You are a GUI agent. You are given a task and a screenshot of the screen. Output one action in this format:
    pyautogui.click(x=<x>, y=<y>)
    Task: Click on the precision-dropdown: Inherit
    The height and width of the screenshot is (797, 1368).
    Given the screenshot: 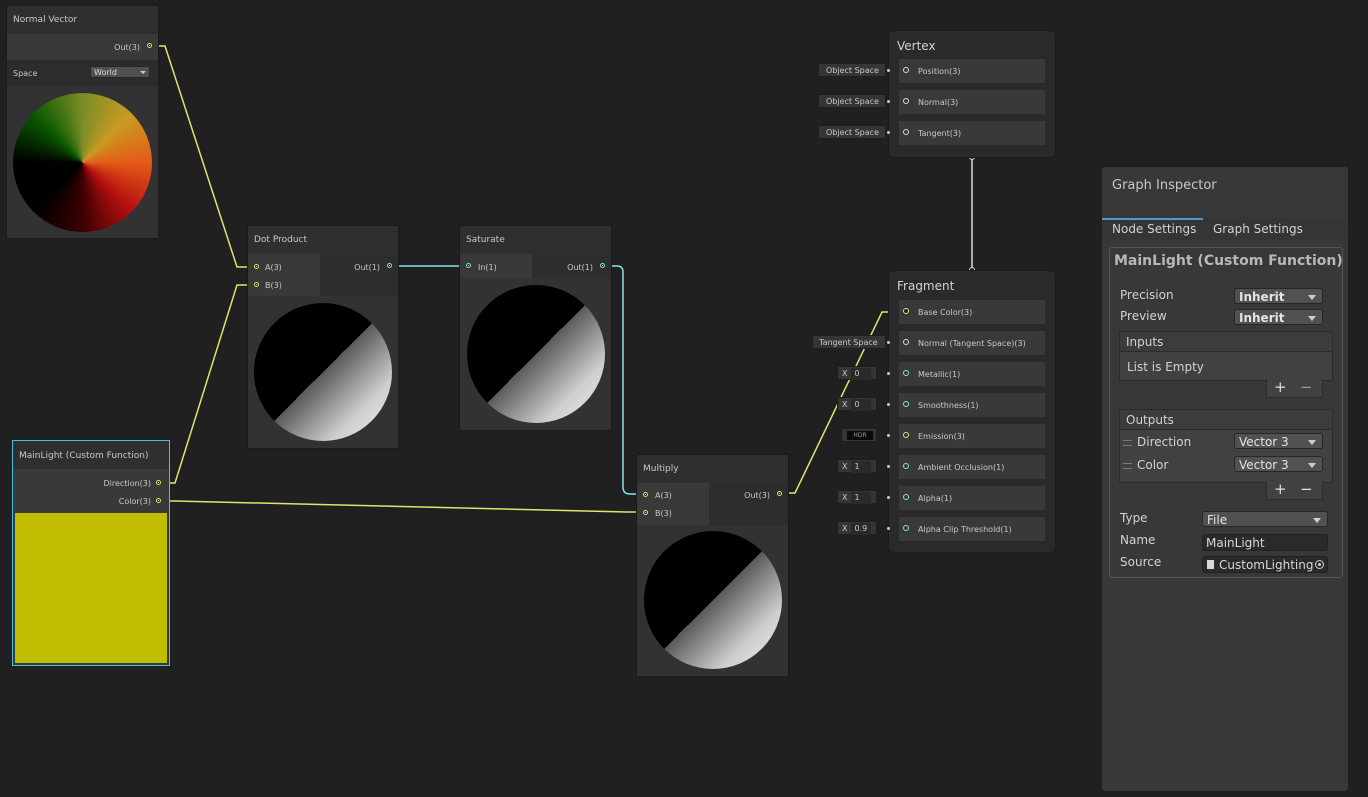 What is the action you would take?
    pyautogui.click(x=1278, y=296)
    